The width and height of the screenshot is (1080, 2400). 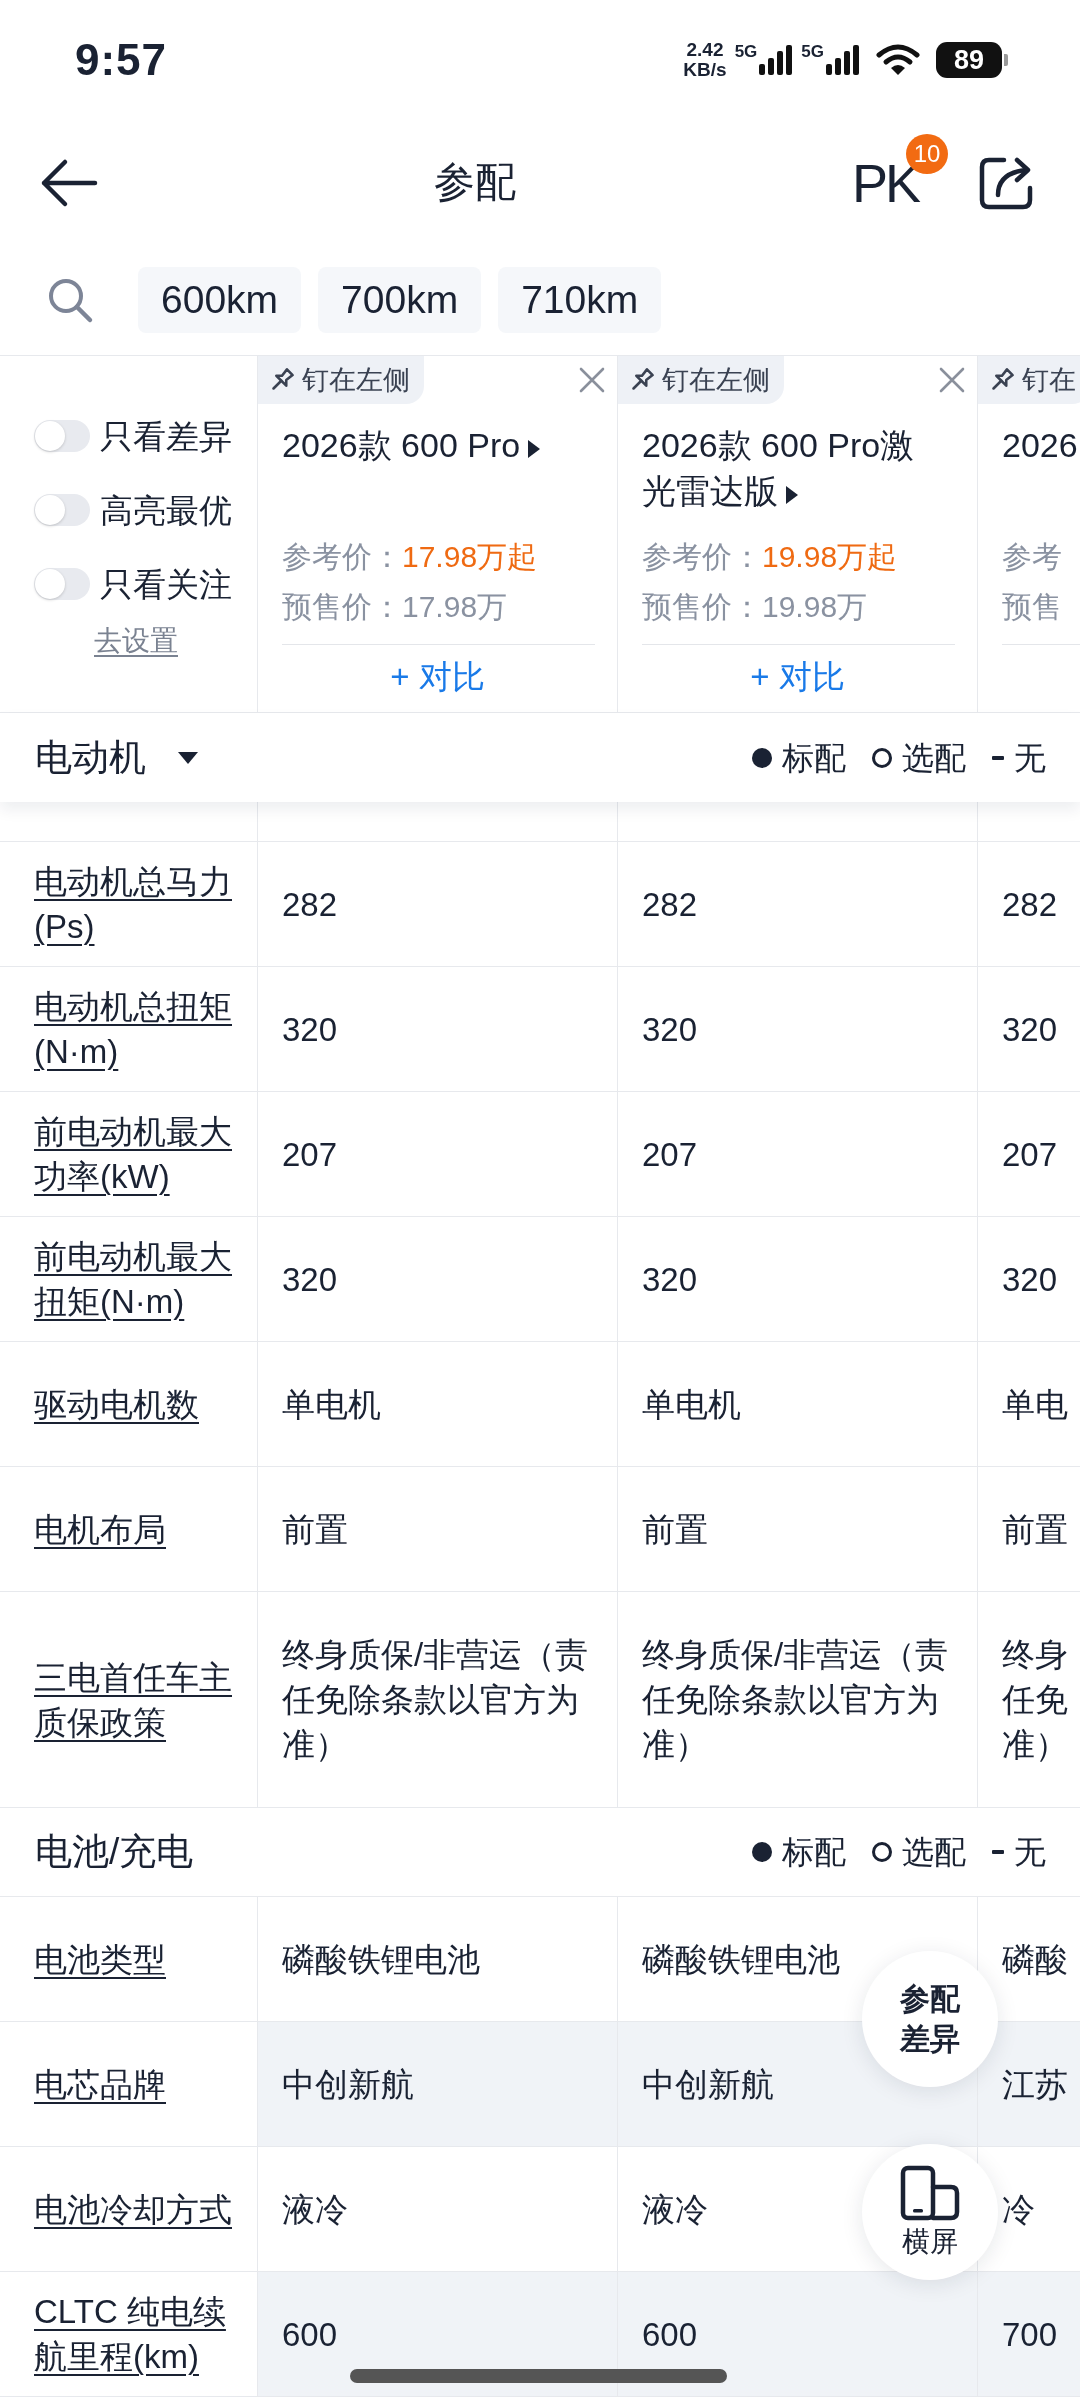 What do you see at coordinates (789, 468) in the screenshot?
I see `car-name-link: 2026款 600 Pro激光雷达版` at bounding box center [789, 468].